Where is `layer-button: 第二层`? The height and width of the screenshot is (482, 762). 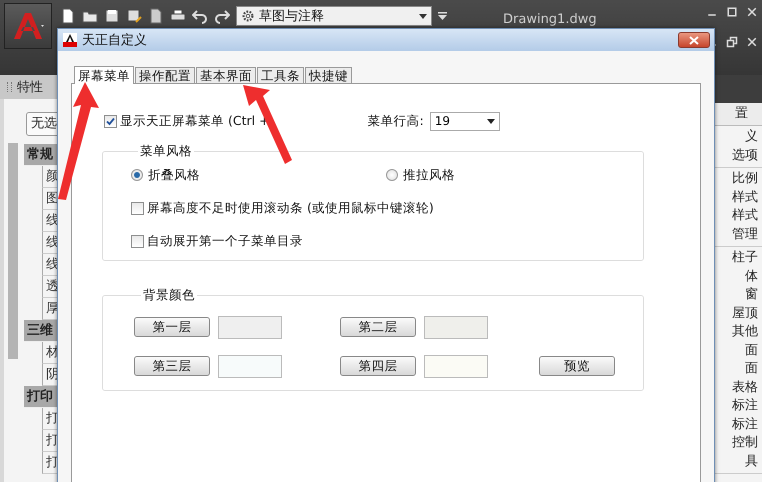
layer-button: 第二层 is located at coordinates (378, 327).